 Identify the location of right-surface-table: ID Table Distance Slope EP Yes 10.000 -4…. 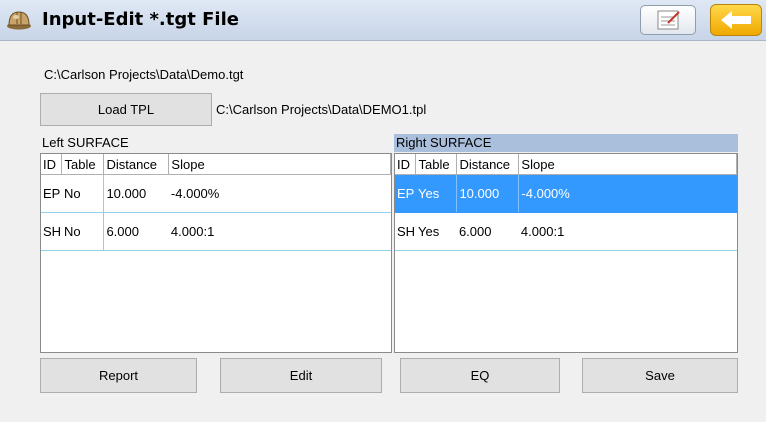
(566, 202).